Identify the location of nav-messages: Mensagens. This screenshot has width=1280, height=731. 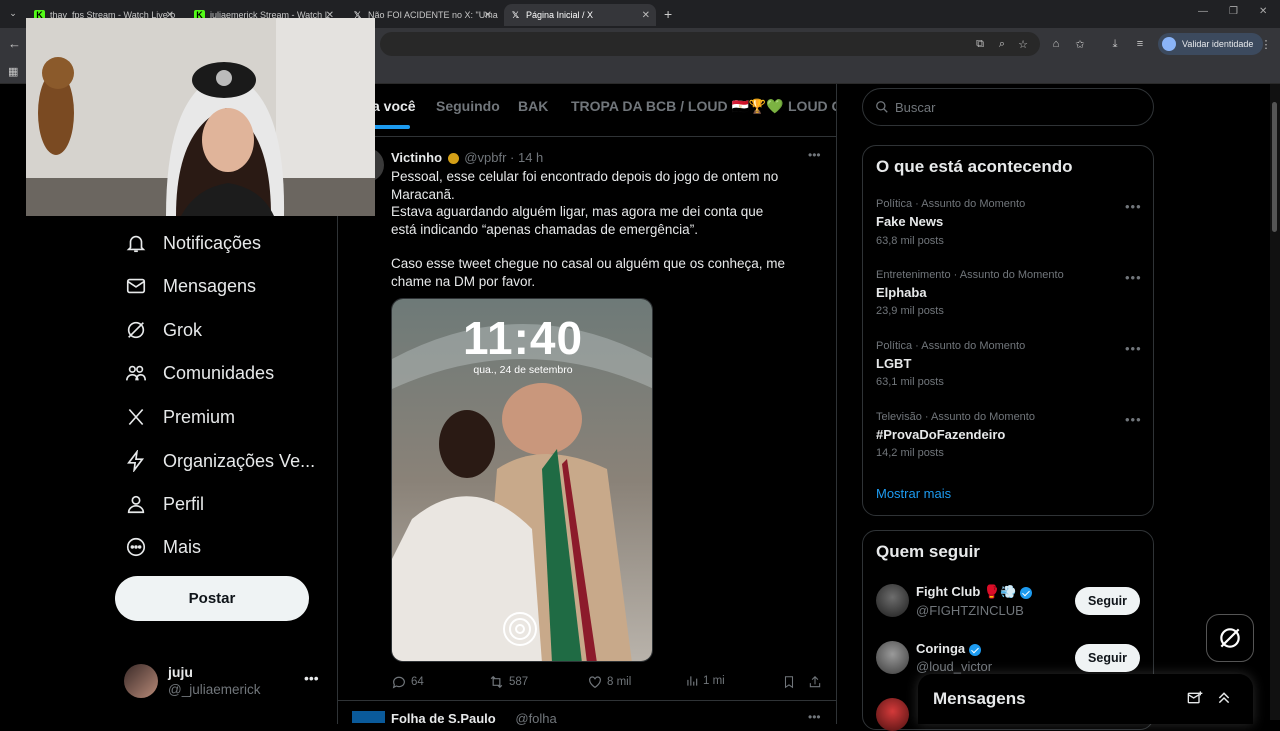
(190, 286).